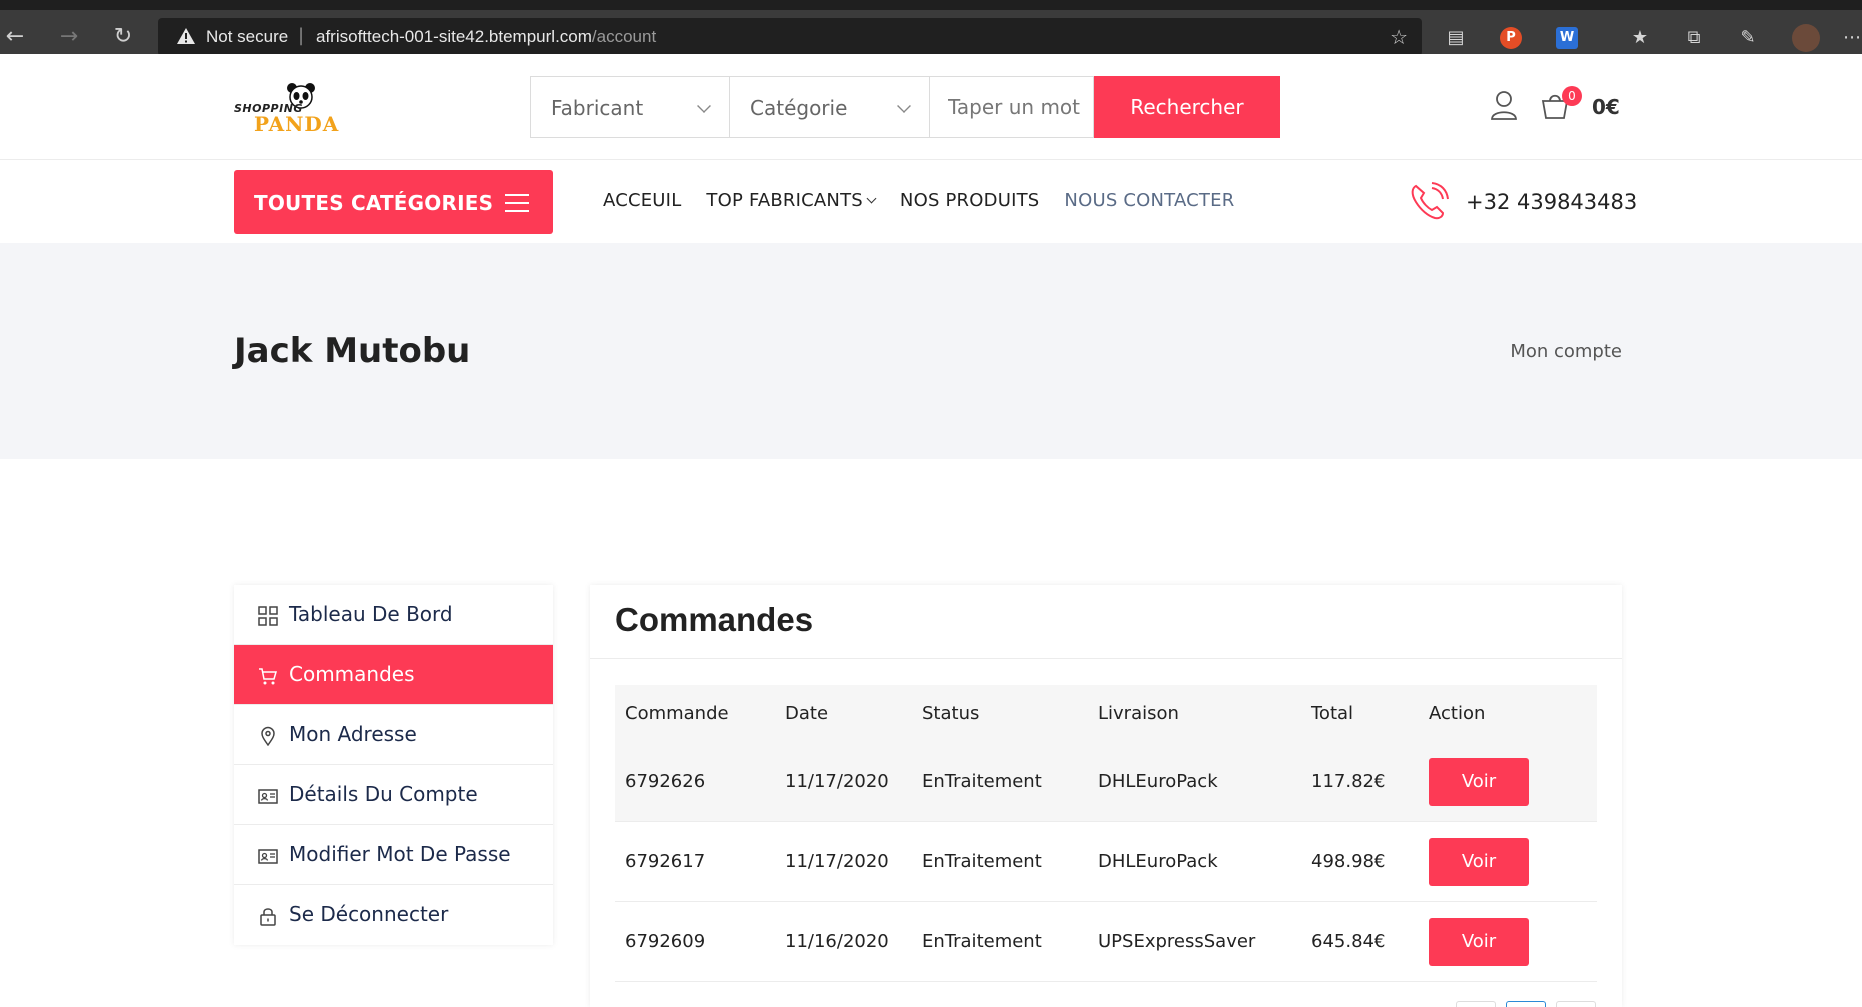 This screenshot has width=1862, height=1007. I want to click on phone-number: +32 439843483, so click(1551, 202).